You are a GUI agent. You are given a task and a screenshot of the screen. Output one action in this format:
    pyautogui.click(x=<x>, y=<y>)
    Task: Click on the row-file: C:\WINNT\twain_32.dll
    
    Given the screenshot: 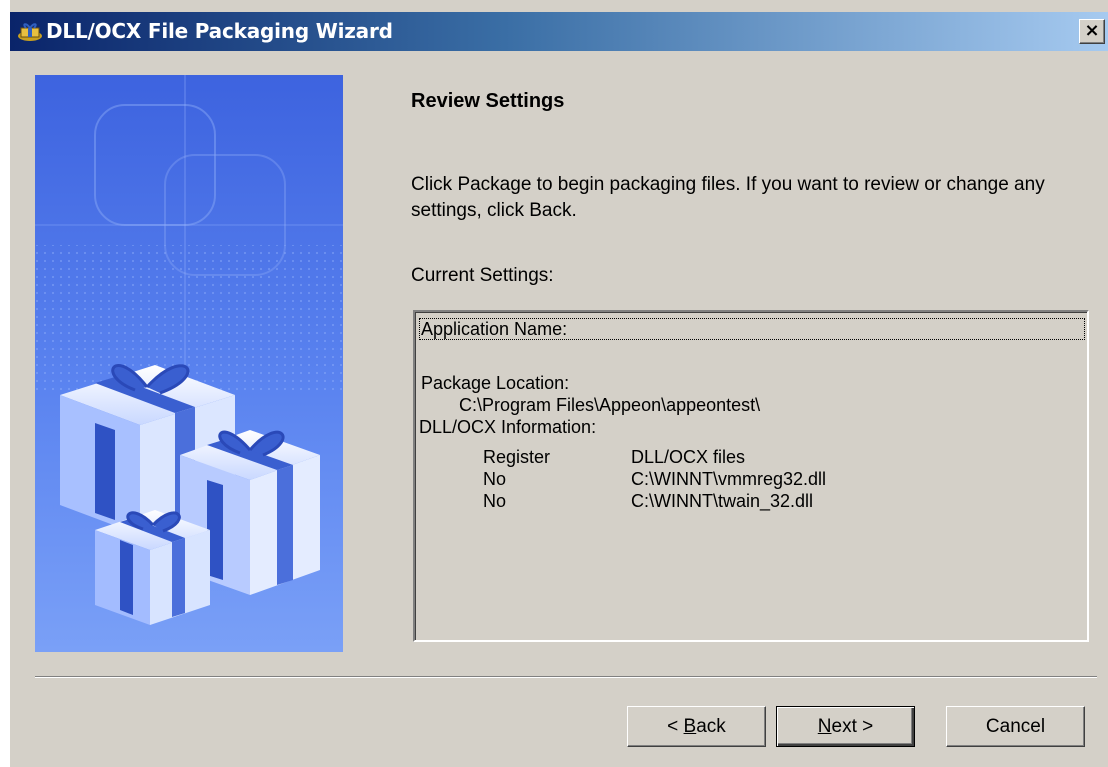 What is the action you would take?
    pyautogui.click(x=722, y=501)
    